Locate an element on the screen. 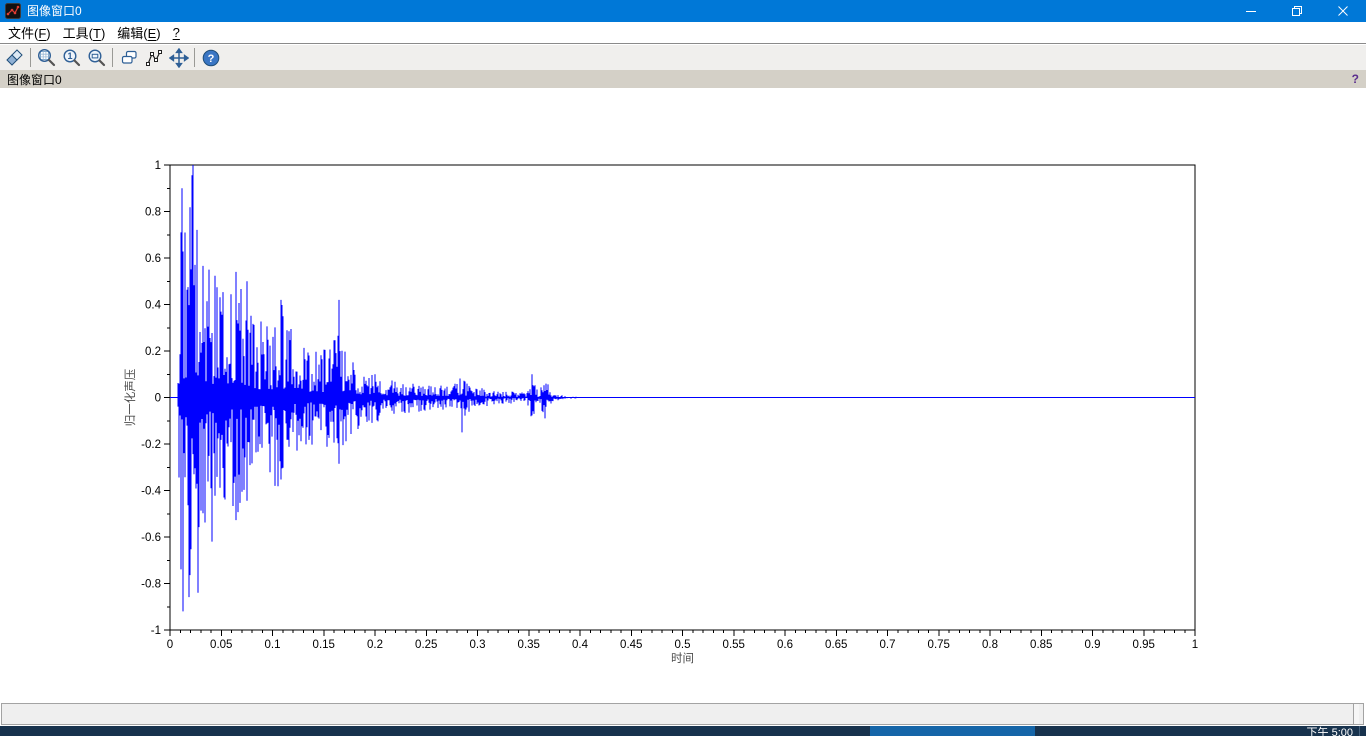 This screenshot has width=1366, height=736. info-bar-label: 图像窗口0 is located at coordinates (34, 79).